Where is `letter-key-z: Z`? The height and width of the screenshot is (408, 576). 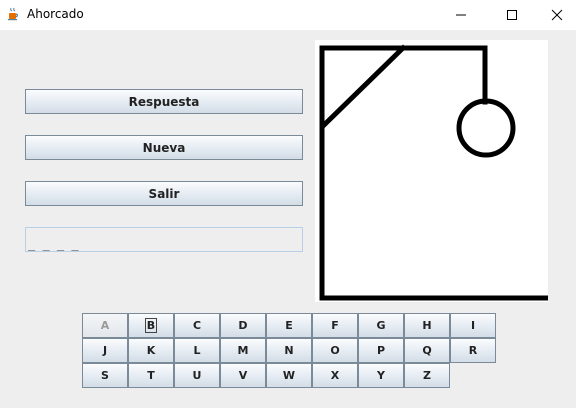 letter-key-z: Z is located at coordinates (427, 375).